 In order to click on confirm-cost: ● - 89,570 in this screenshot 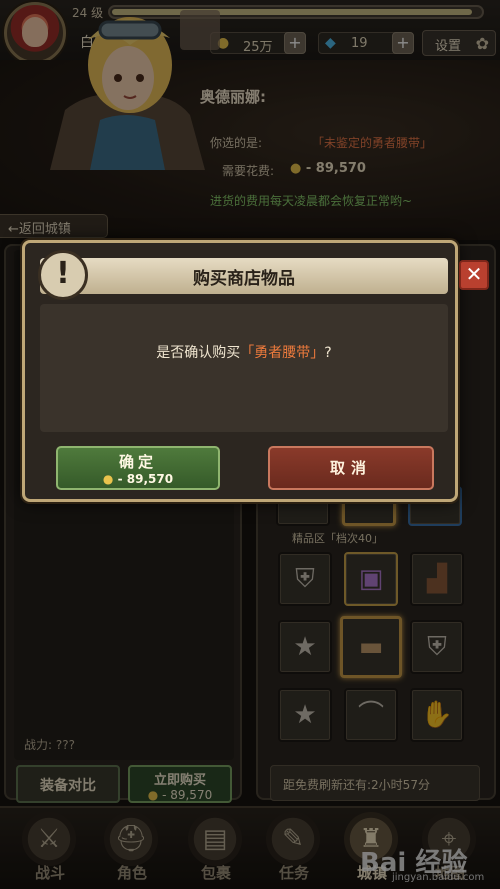, I will do `click(138, 479)`.